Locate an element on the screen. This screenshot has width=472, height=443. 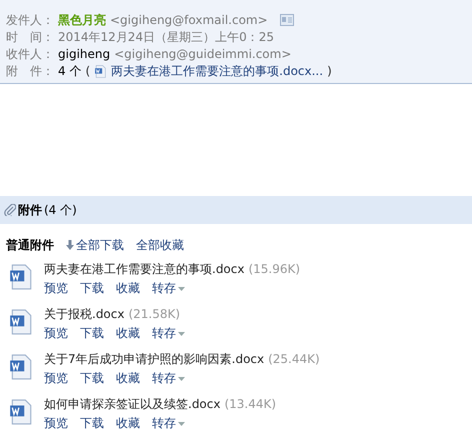
recipient-name: gigiheng is located at coordinates (84, 54).